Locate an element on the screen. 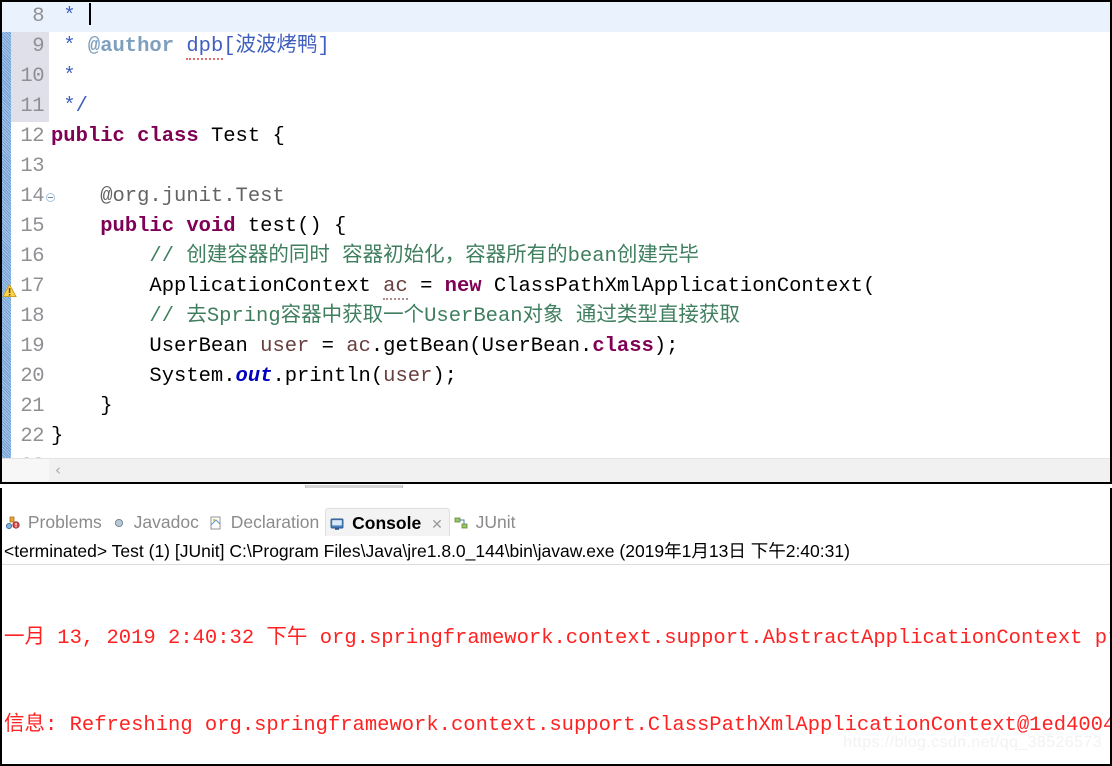 Image resolution: width=1112 pixels, height=766 pixels. line-content: // 创建容器的同时 容器初始化，容器所有的bean创建完毕 is located at coordinates (375, 257).